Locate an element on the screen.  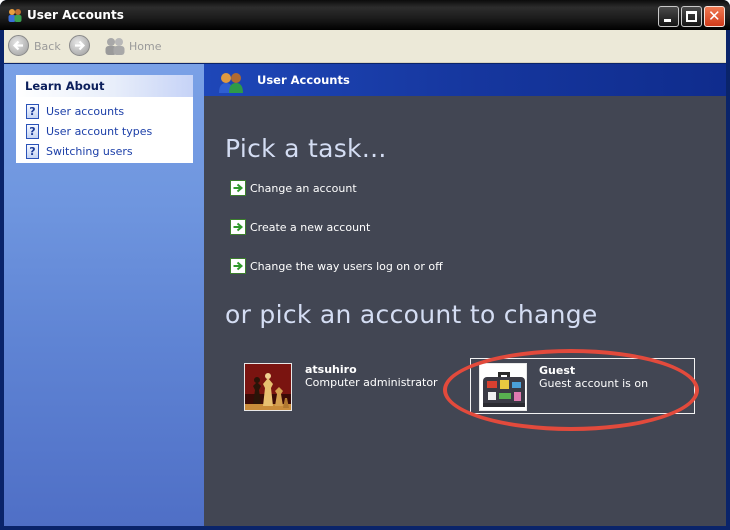
account-tile-guest: Guest Guest account is on is located at coordinates (582, 386).